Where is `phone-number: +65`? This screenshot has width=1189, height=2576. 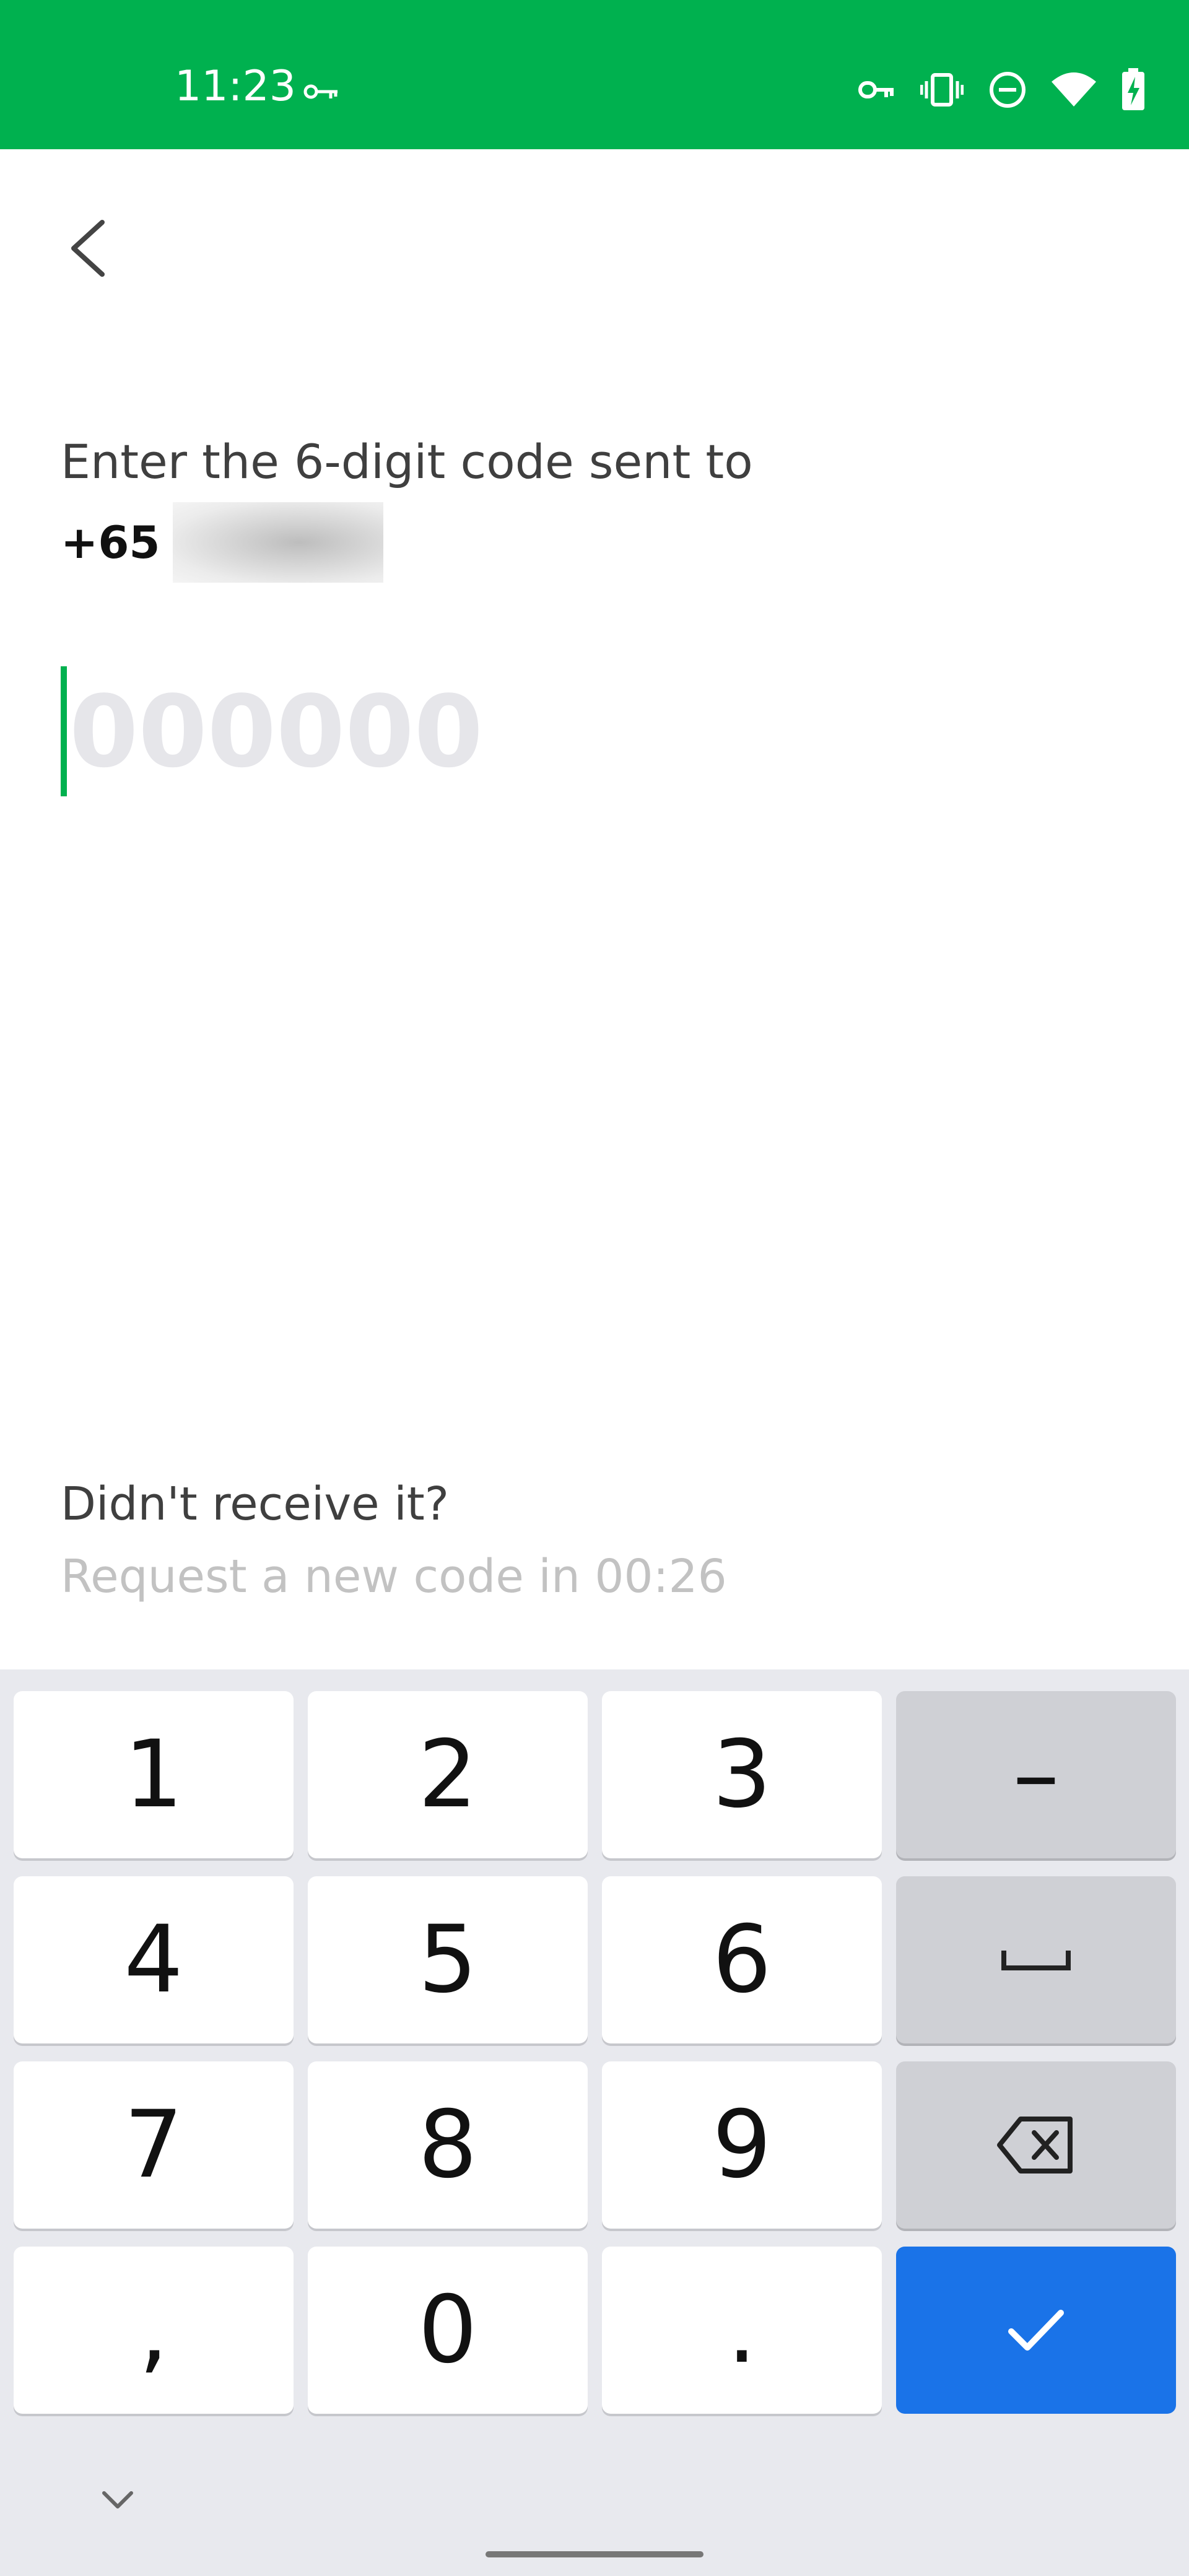
phone-number: +65 is located at coordinates (222, 542).